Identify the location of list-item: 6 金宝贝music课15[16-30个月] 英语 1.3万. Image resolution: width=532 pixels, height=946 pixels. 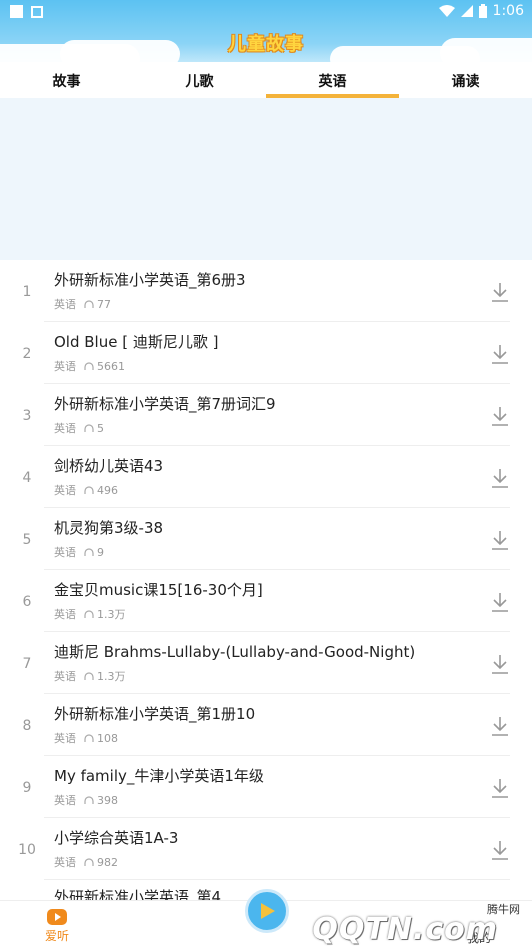
(266, 601).